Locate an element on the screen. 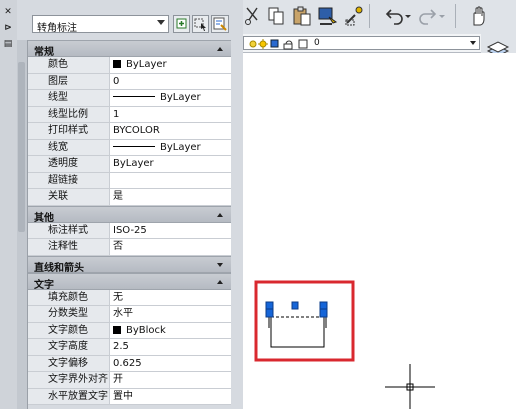 Image resolution: width=516 pixels, height=412 pixels. linetype-sample-icon is located at coordinates (134, 96).